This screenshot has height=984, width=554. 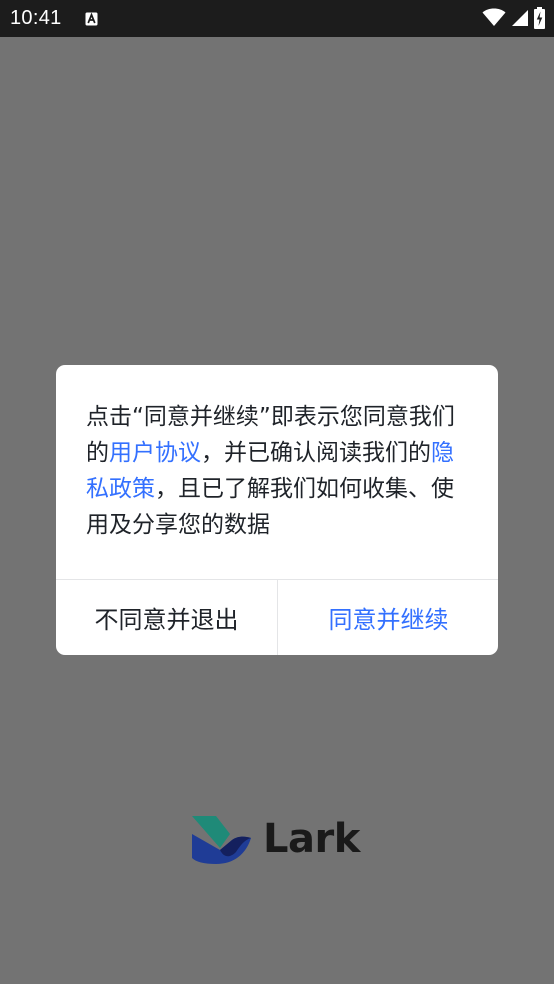 What do you see at coordinates (221, 840) in the screenshot?
I see `lark-bird-icon` at bounding box center [221, 840].